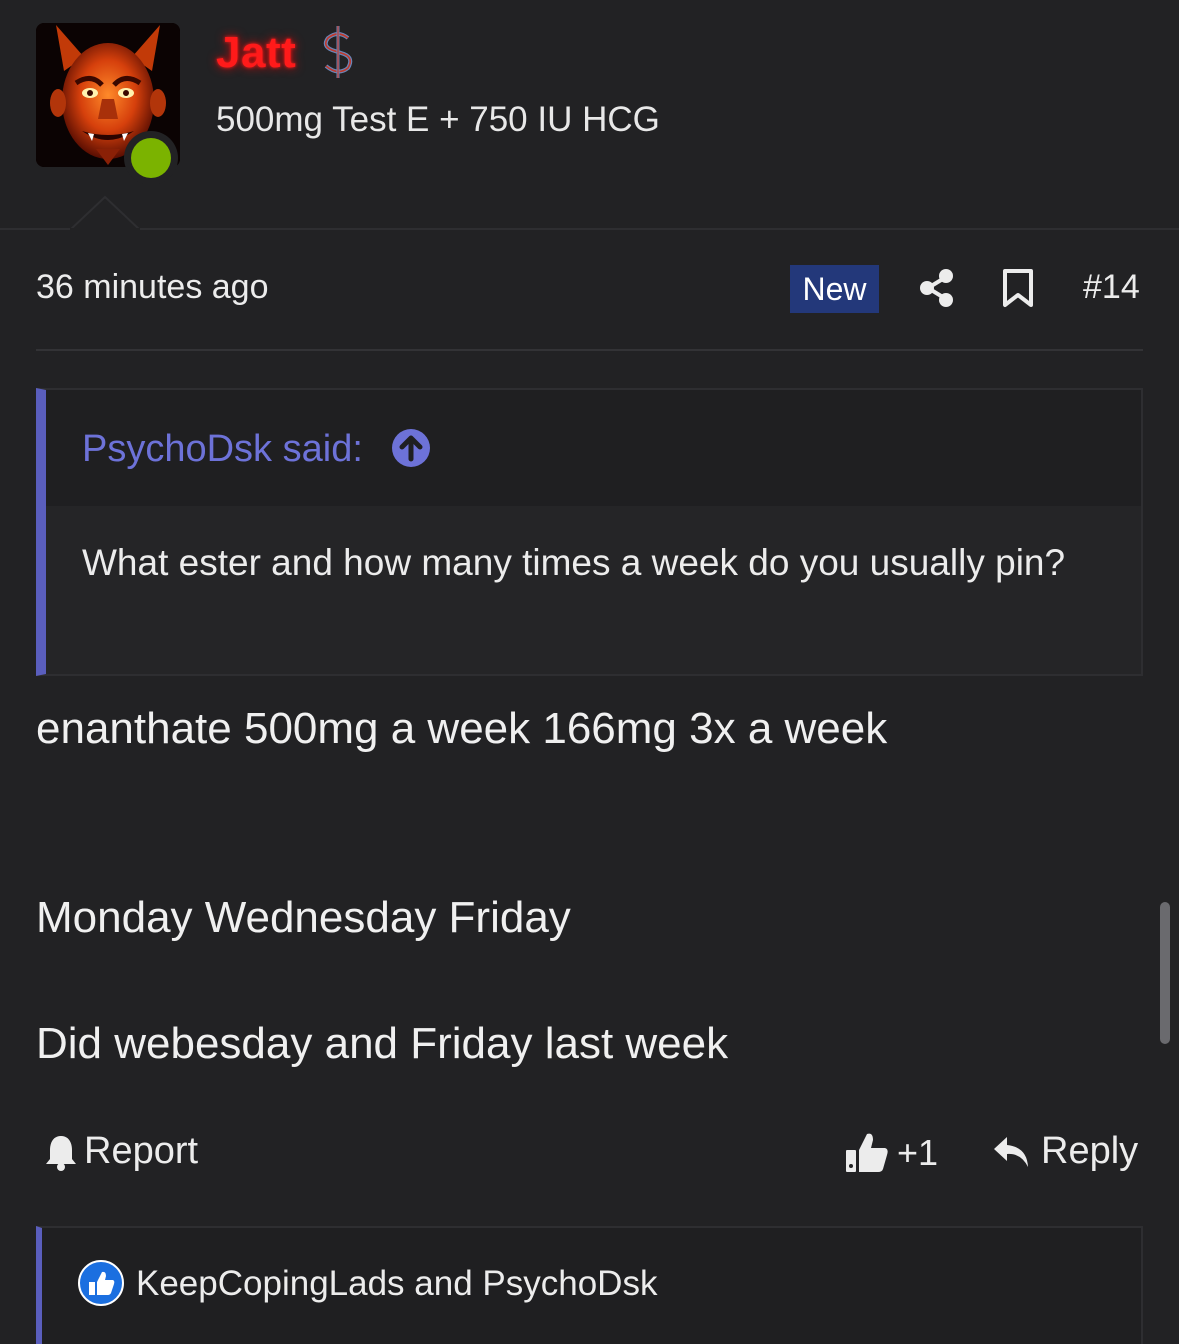 This screenshot has height=1344, width=1179. I want to click on quote-author: PsychoDsk said:, so click(222, 449).